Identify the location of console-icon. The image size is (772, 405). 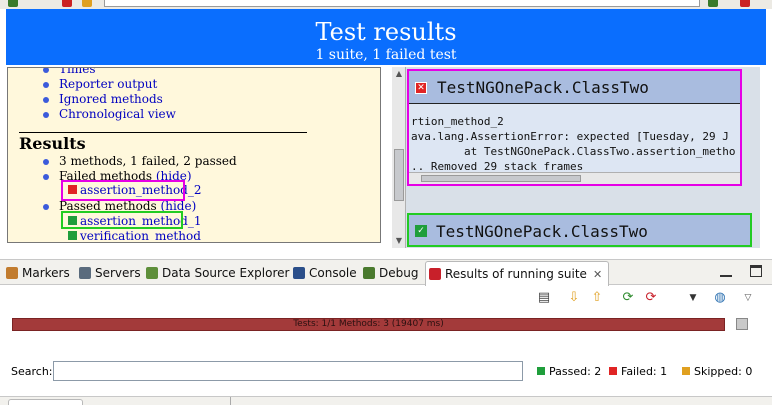
(299, 272).